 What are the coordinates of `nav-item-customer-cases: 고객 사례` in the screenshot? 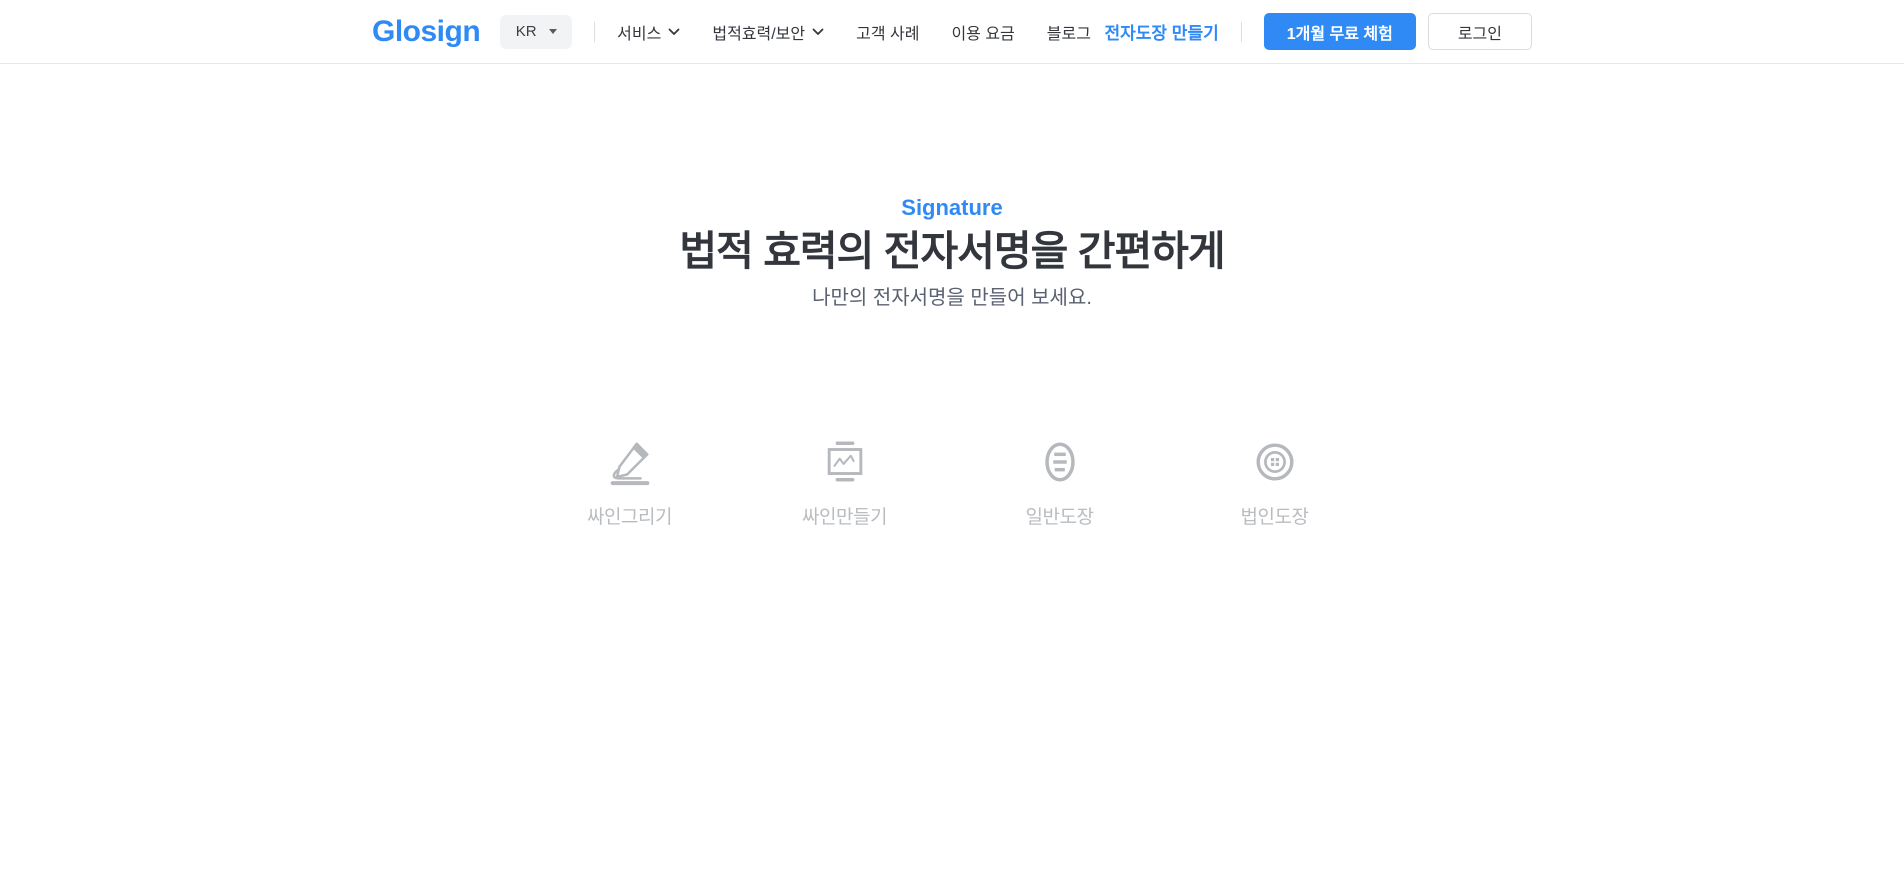 It's located at (887, 32).